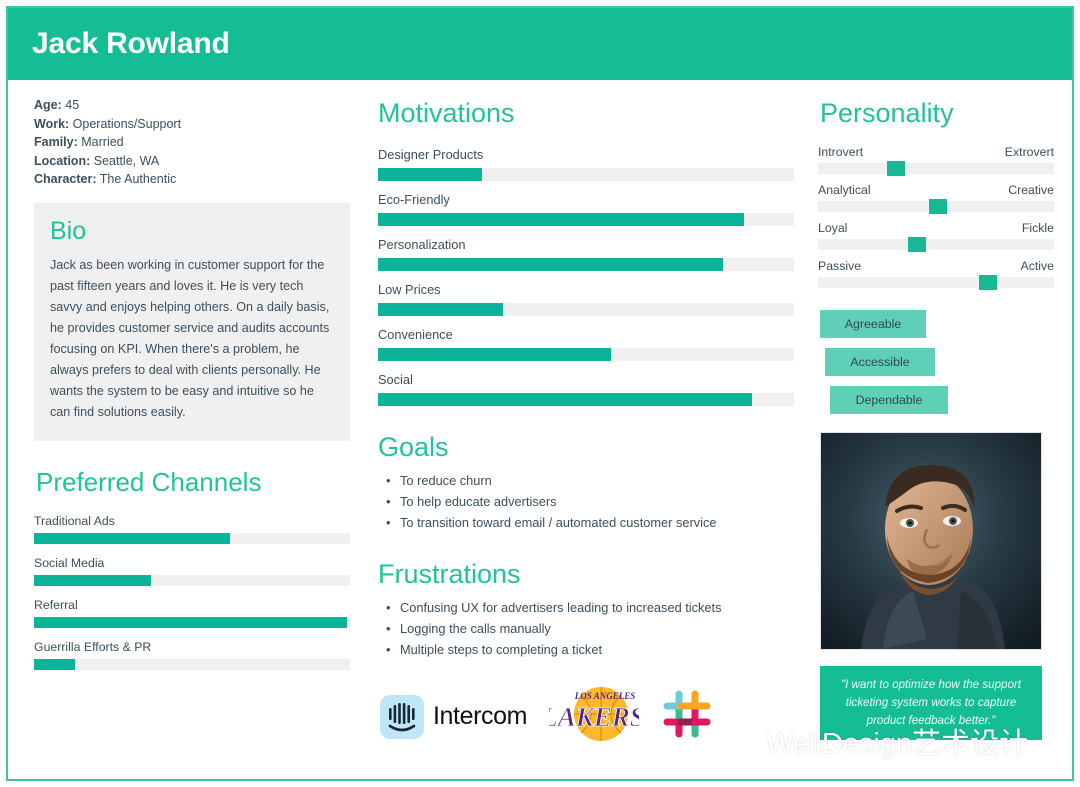  What do you see at coordinates (480, 716) in the screenshot?
I see `intercom-label: Intercom` at bounding box center [480, 716].